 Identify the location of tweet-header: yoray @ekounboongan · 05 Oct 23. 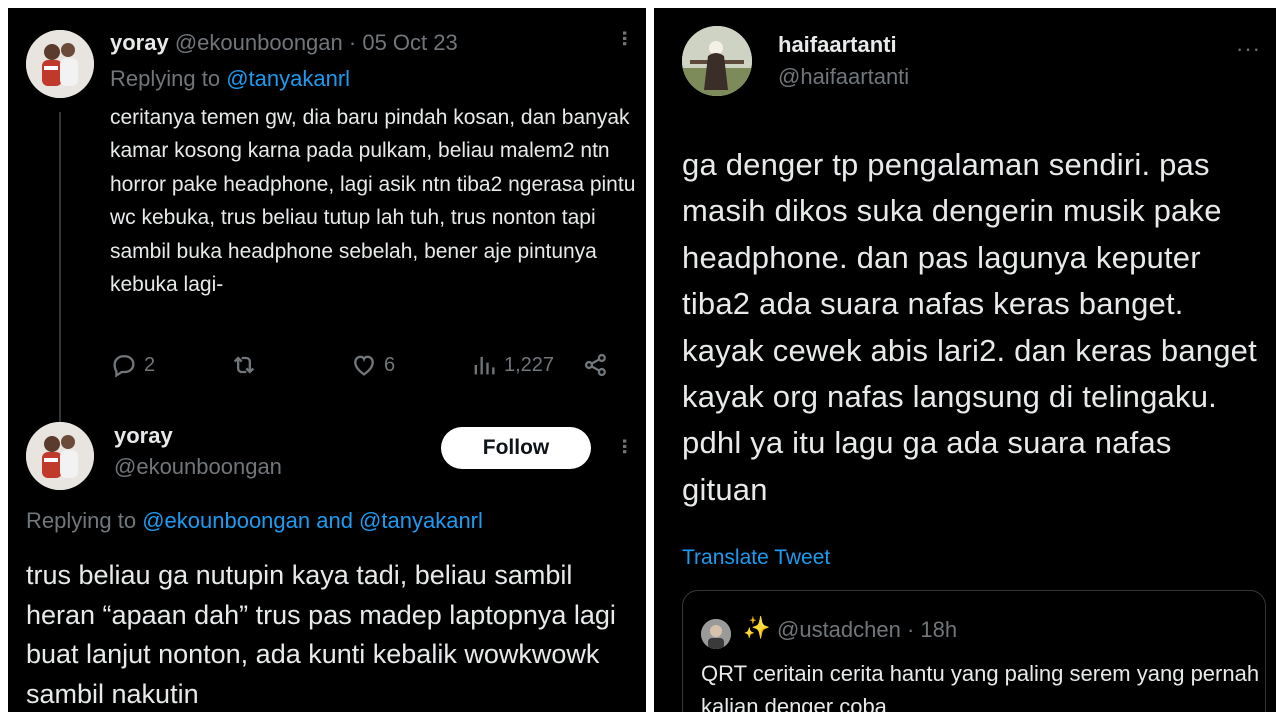
(284, 43).